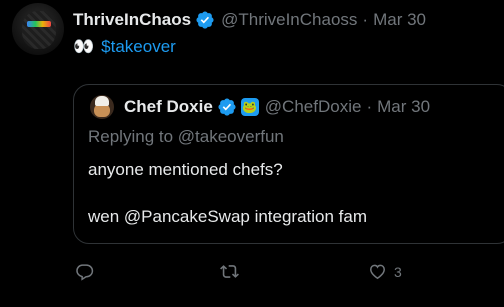 The height and width of the screenshot is (307, 504). Describe the element at coordinates (228, 216) in the screenshot. I see `quoted-text-line: wen @PancakeSwap integration fam` at that location.